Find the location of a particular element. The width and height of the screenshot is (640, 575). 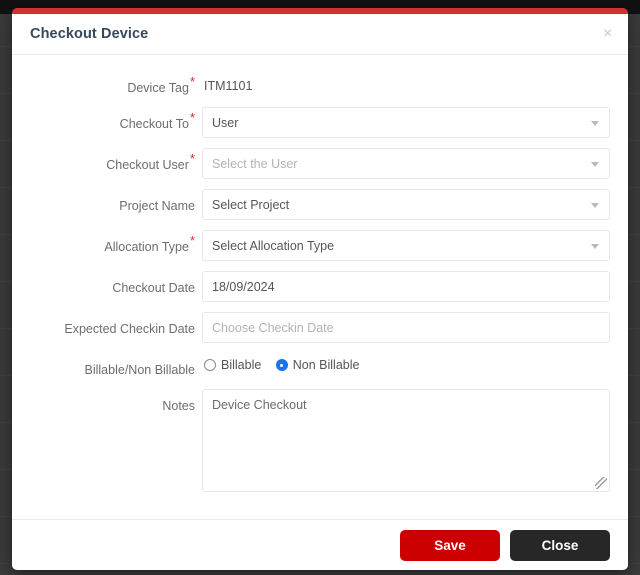

label-wrap-project-name: Project Name is located at coordinates (107, 202).